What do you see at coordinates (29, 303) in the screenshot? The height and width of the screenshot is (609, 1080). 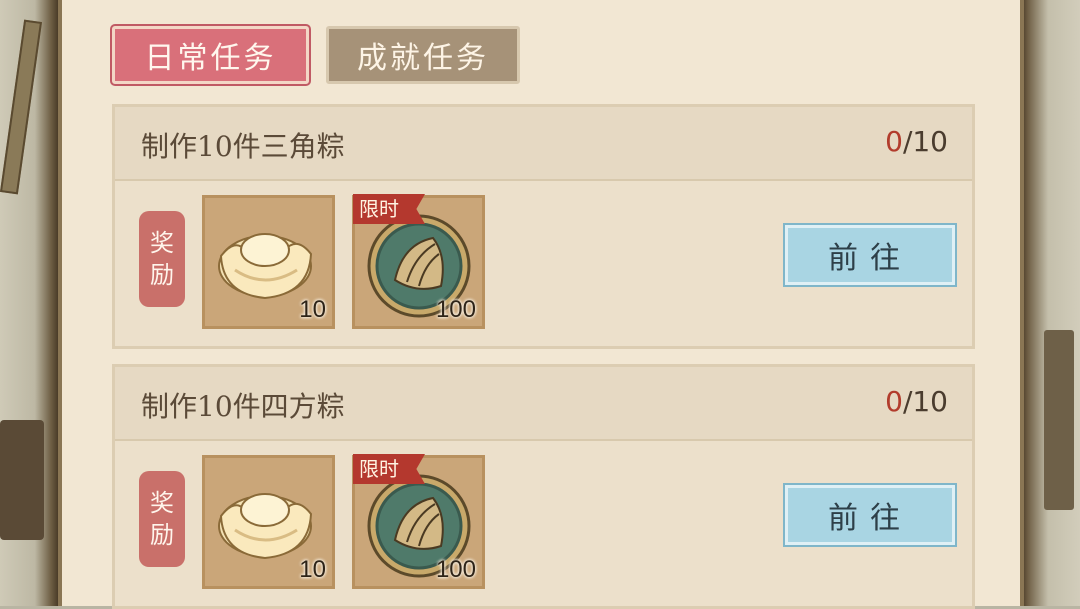 I see `background-left` at bounding box center [29, 303].